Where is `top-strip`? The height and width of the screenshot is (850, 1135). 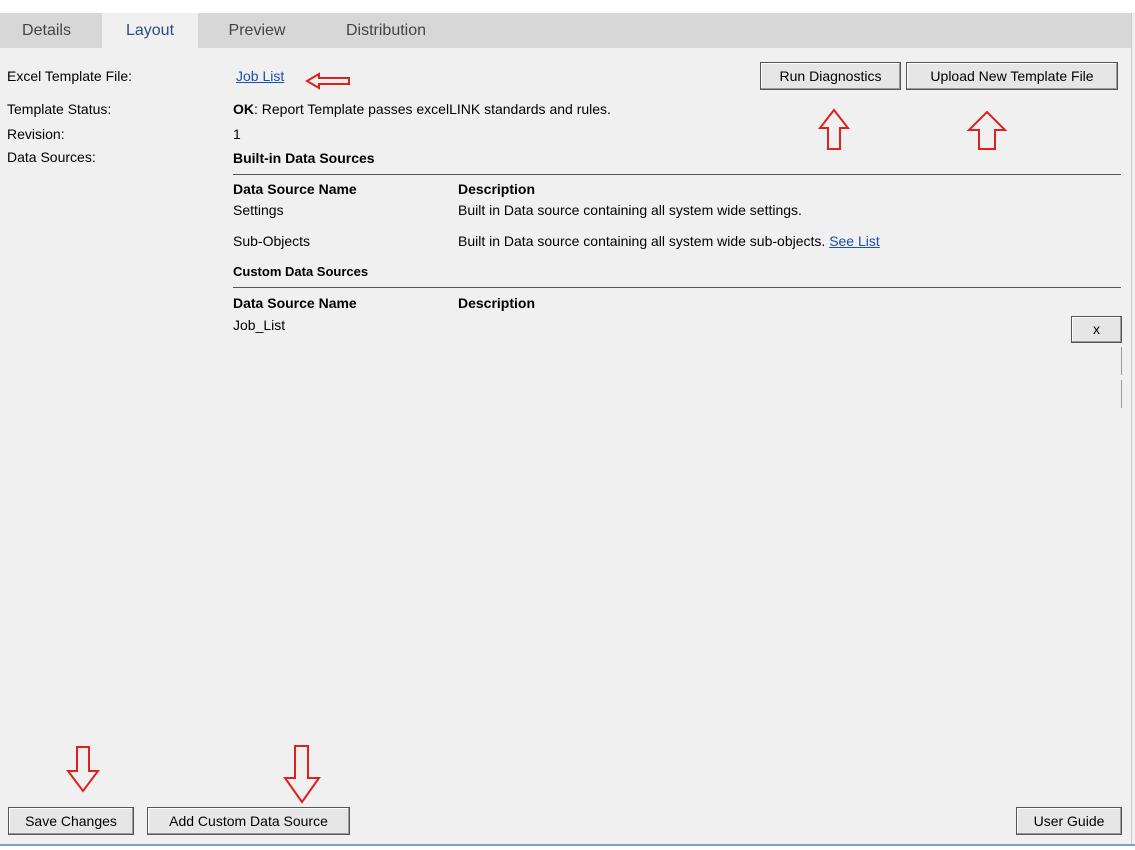
top-strip is located at coordinates (567, 6).